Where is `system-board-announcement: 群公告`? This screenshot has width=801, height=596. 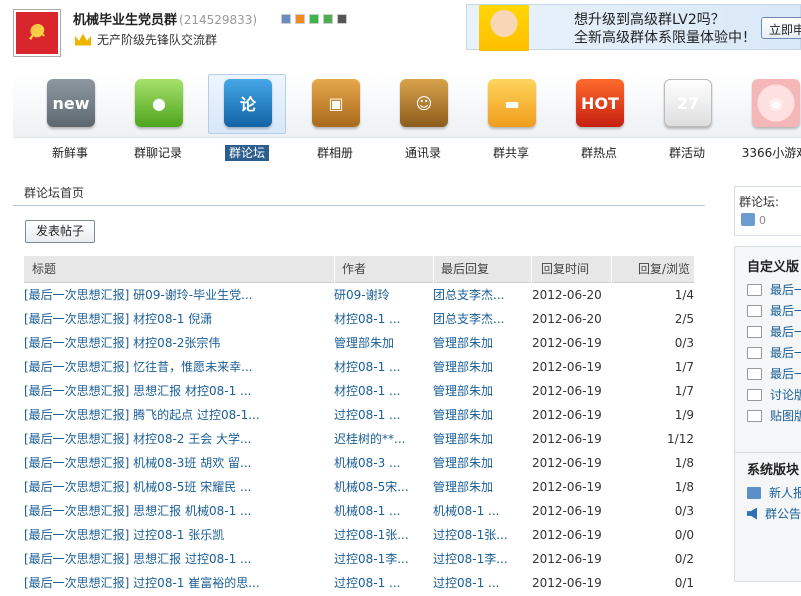 system-board-announcement: 群公告 is located at coordinates (774, 513).